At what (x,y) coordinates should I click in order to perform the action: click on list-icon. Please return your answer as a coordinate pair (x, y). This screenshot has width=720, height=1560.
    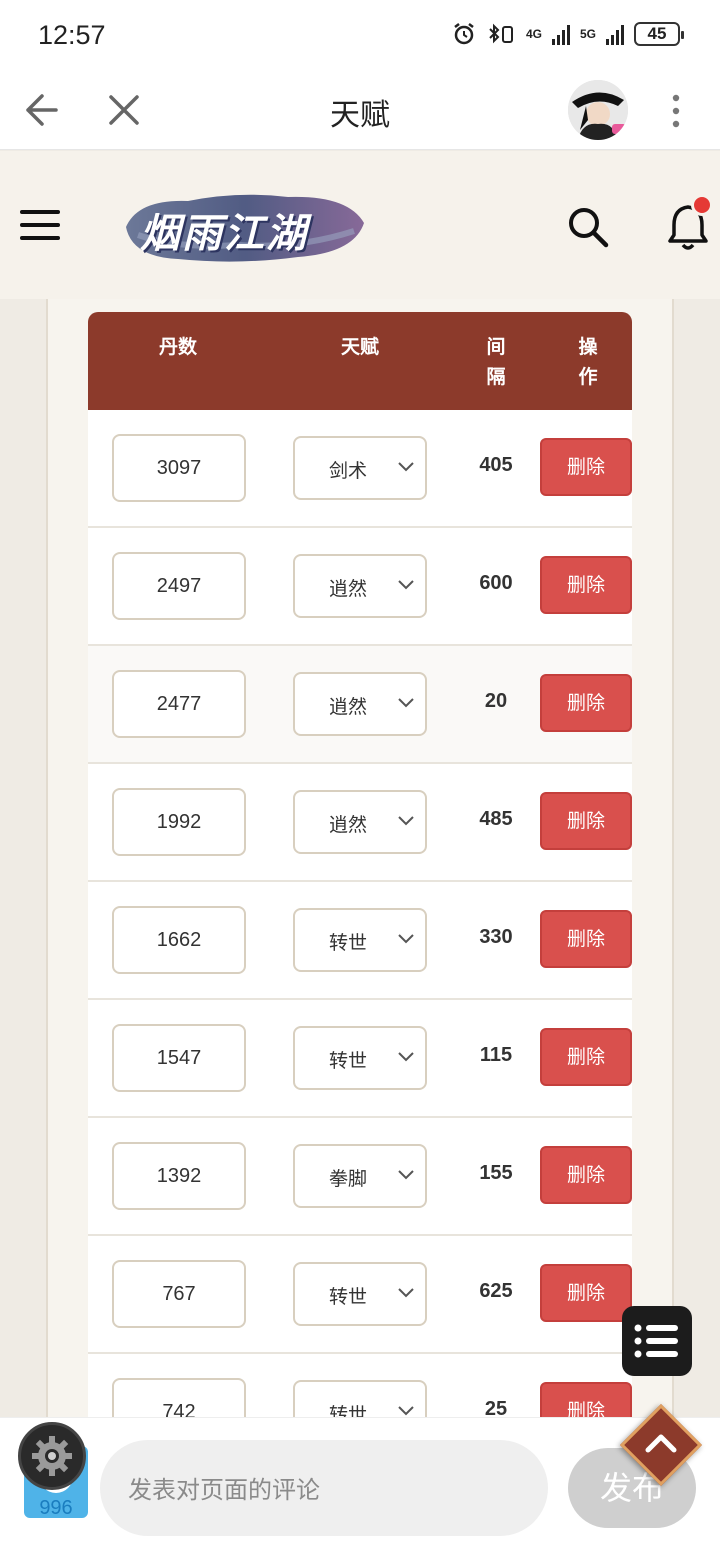
    Looking at the image, I should click on (656, 1341).